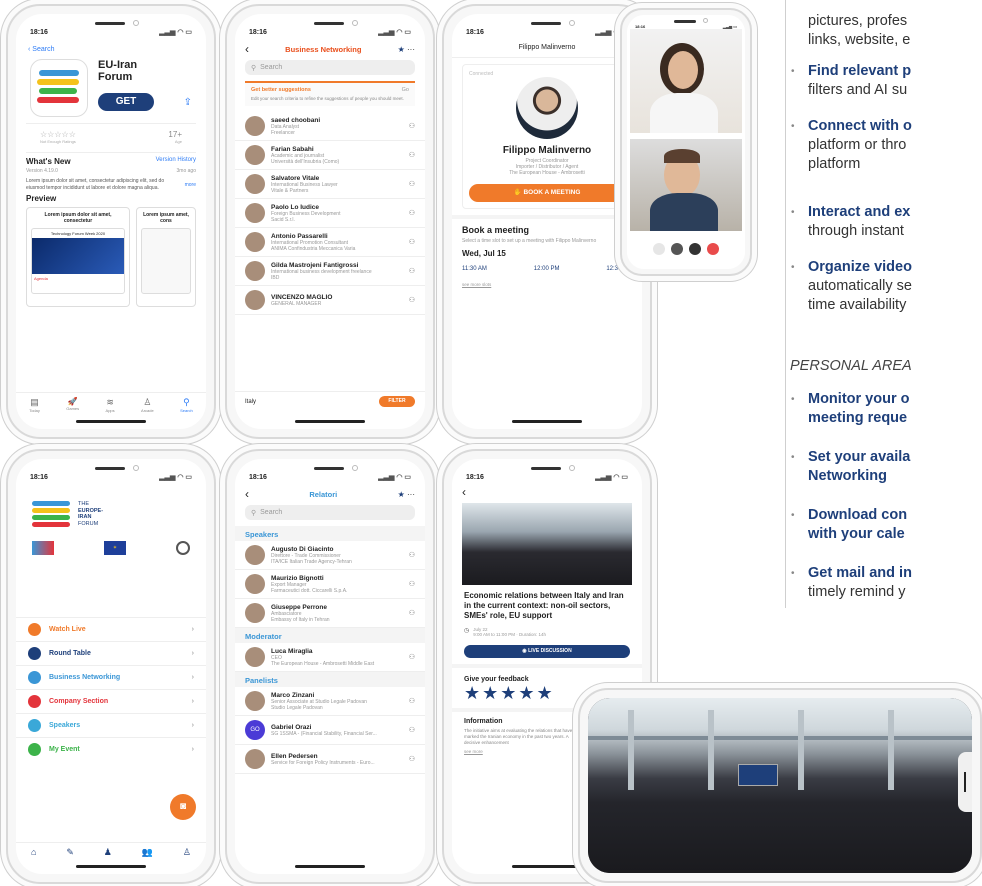 The image size is (982, 886). Describe the element at coordinates (111, 629) in the screenshot. I see `menu-item: Watch Live ›` at that location.